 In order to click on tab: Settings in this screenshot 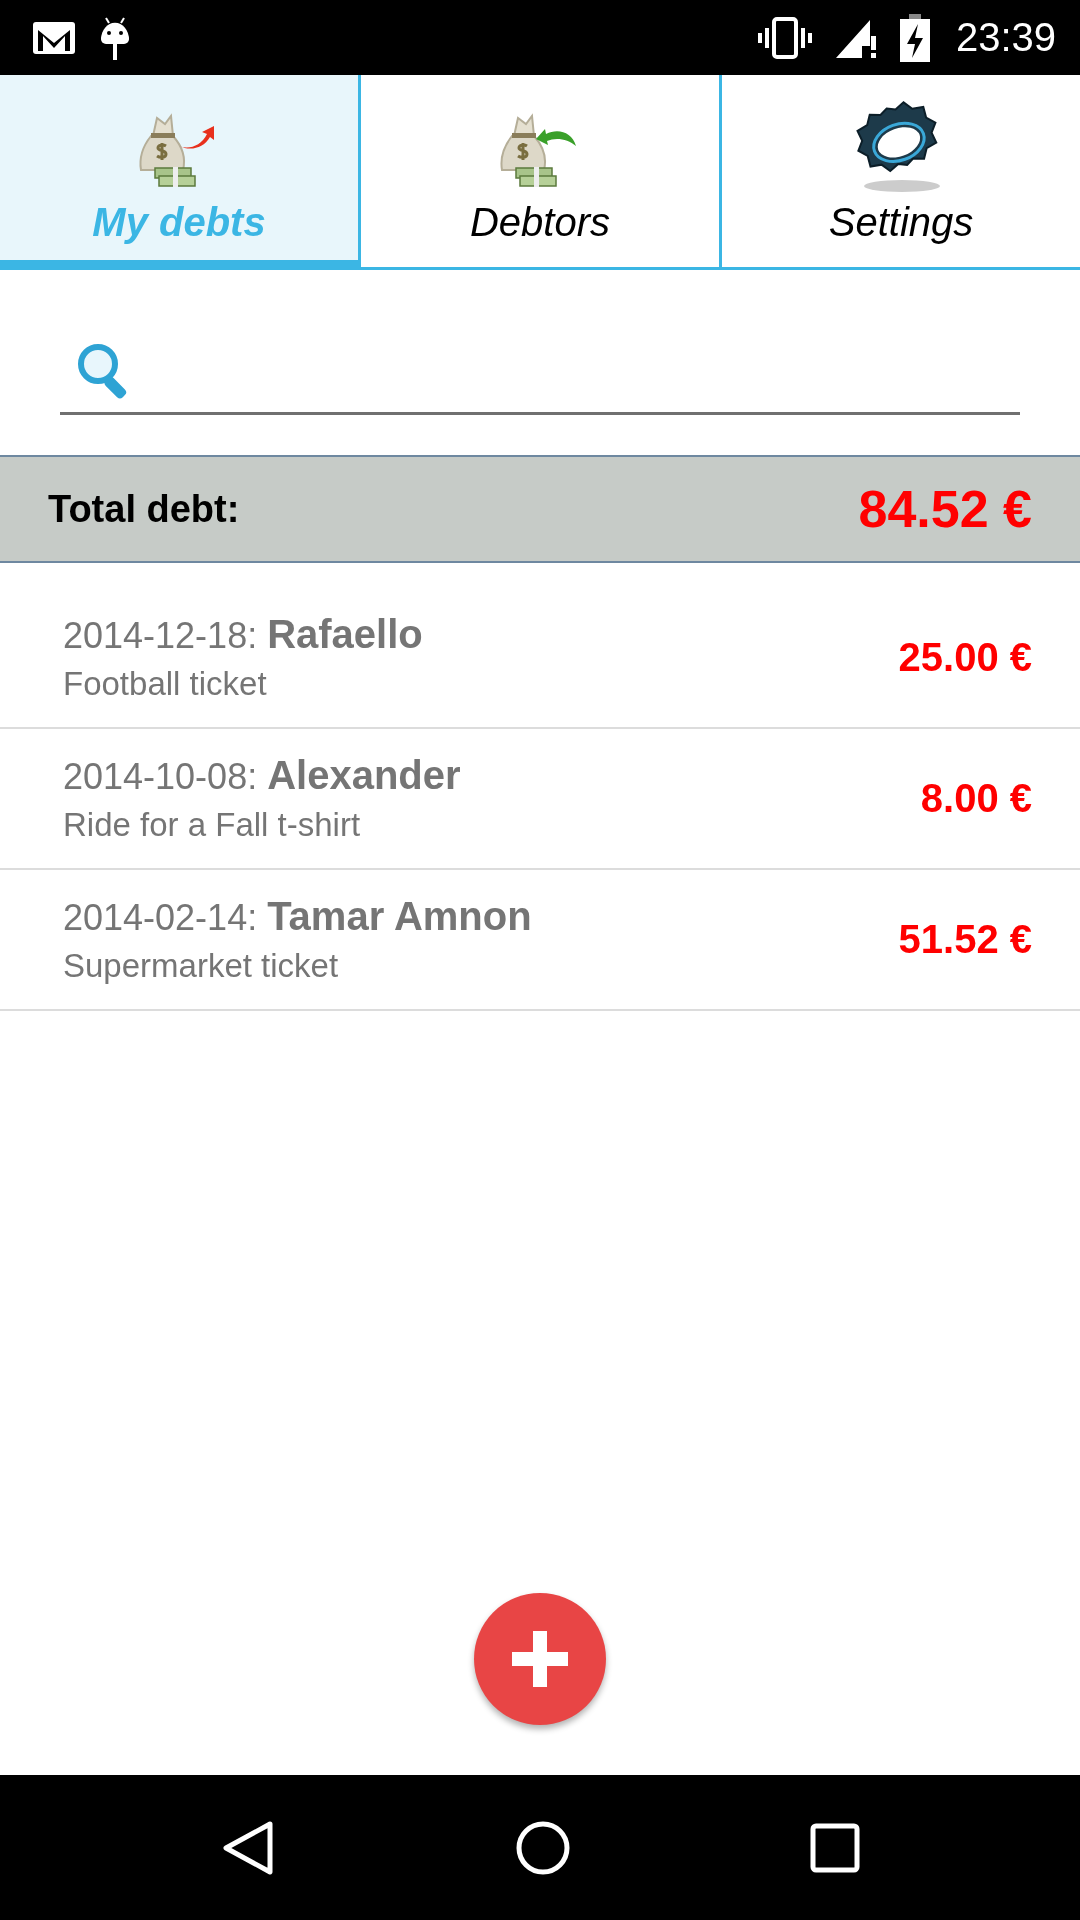, I will do `click(899, 172)`.